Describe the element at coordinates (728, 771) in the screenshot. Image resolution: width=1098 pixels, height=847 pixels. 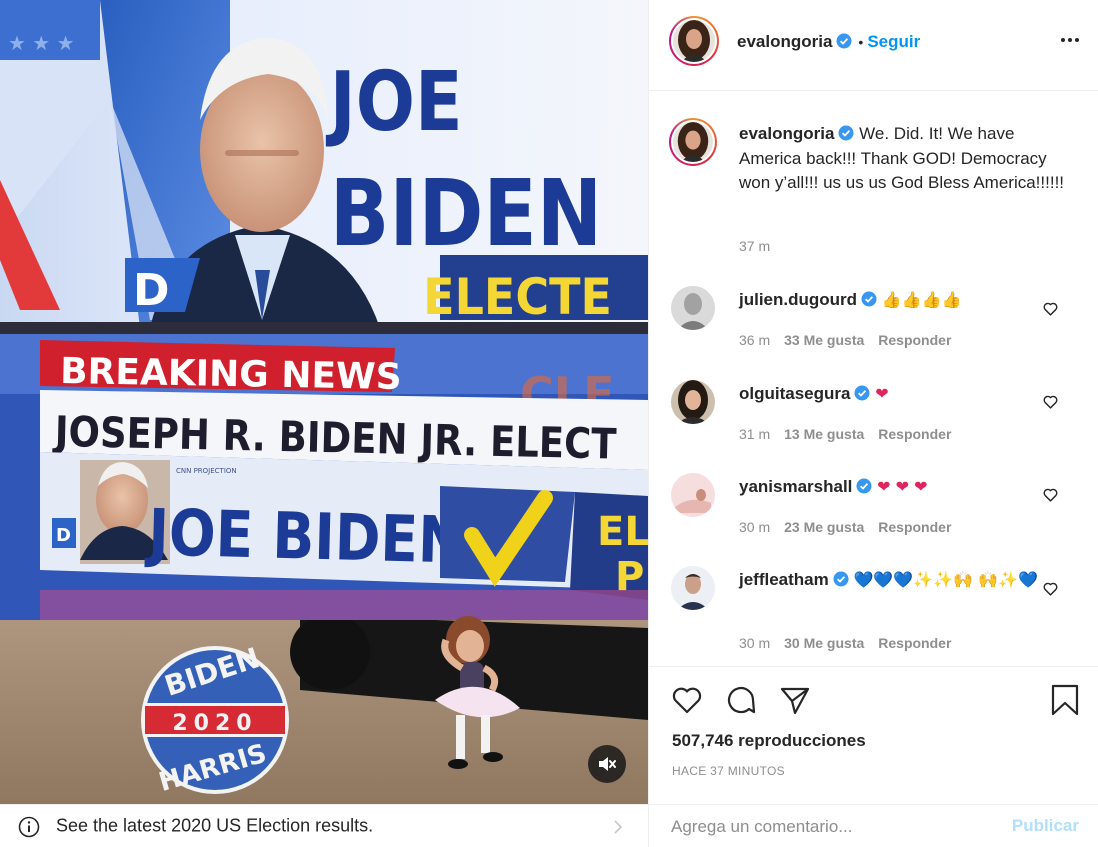
I see `post-timestamp: HACE 37 MINUTOS` at that location.